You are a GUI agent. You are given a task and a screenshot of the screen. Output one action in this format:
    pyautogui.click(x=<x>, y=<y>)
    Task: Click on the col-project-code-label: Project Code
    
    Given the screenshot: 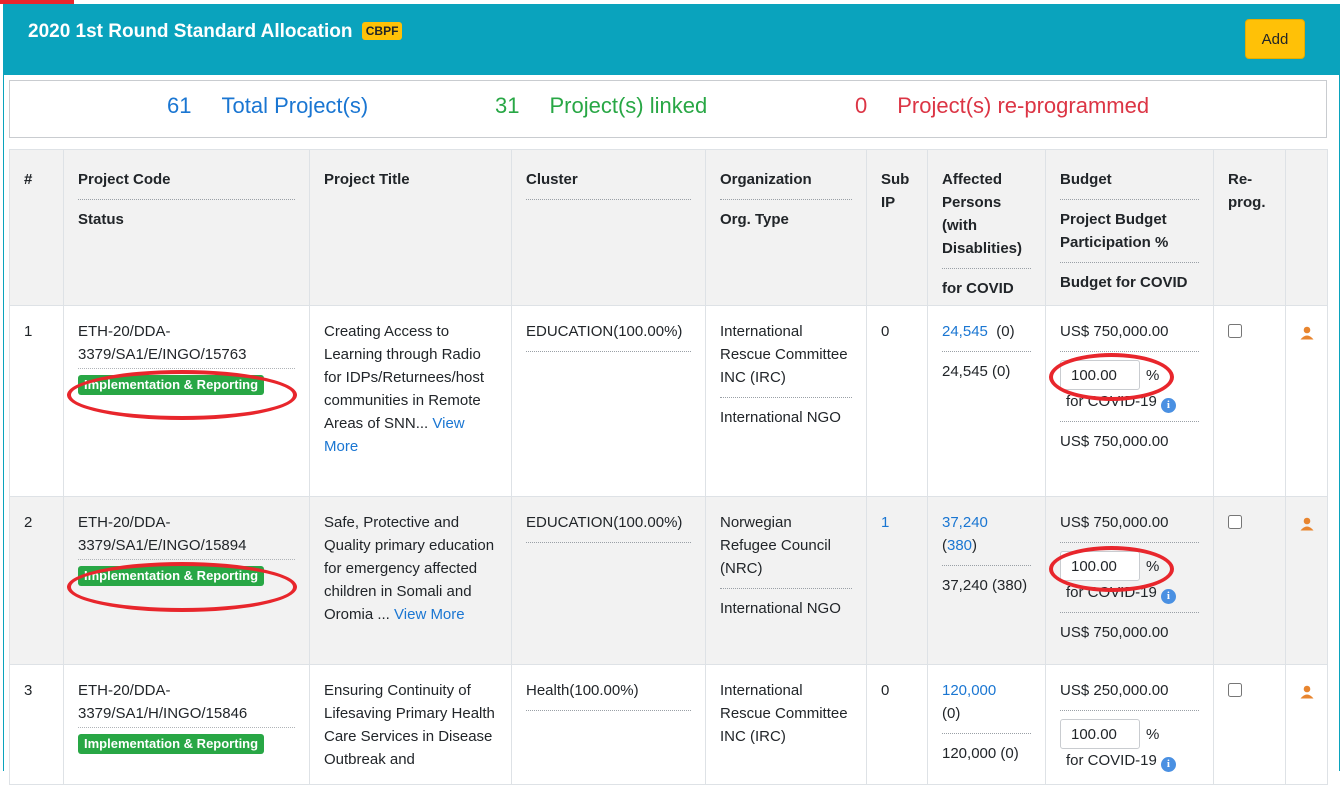 What is the action you would take?
    pyautogui.click(x=186, y=184)
    